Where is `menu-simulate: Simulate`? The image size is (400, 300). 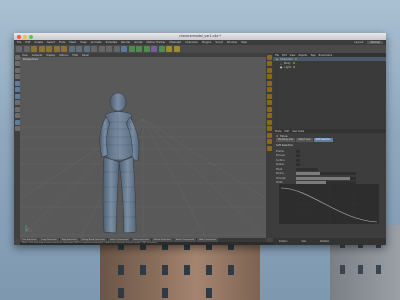 menu-simulate: Simulate is located at coordinates (111, 42).